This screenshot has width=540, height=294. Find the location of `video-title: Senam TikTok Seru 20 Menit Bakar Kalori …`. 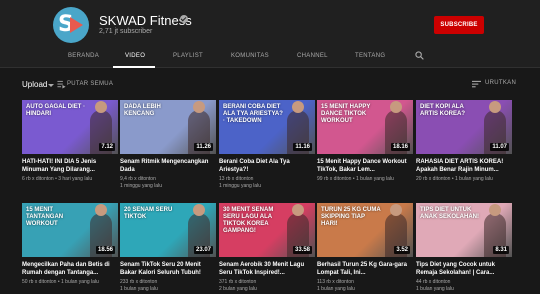

video-title: Senam TikTok Seru 20 Menit Bakar Kalori … is located at coordinates (168, 269).